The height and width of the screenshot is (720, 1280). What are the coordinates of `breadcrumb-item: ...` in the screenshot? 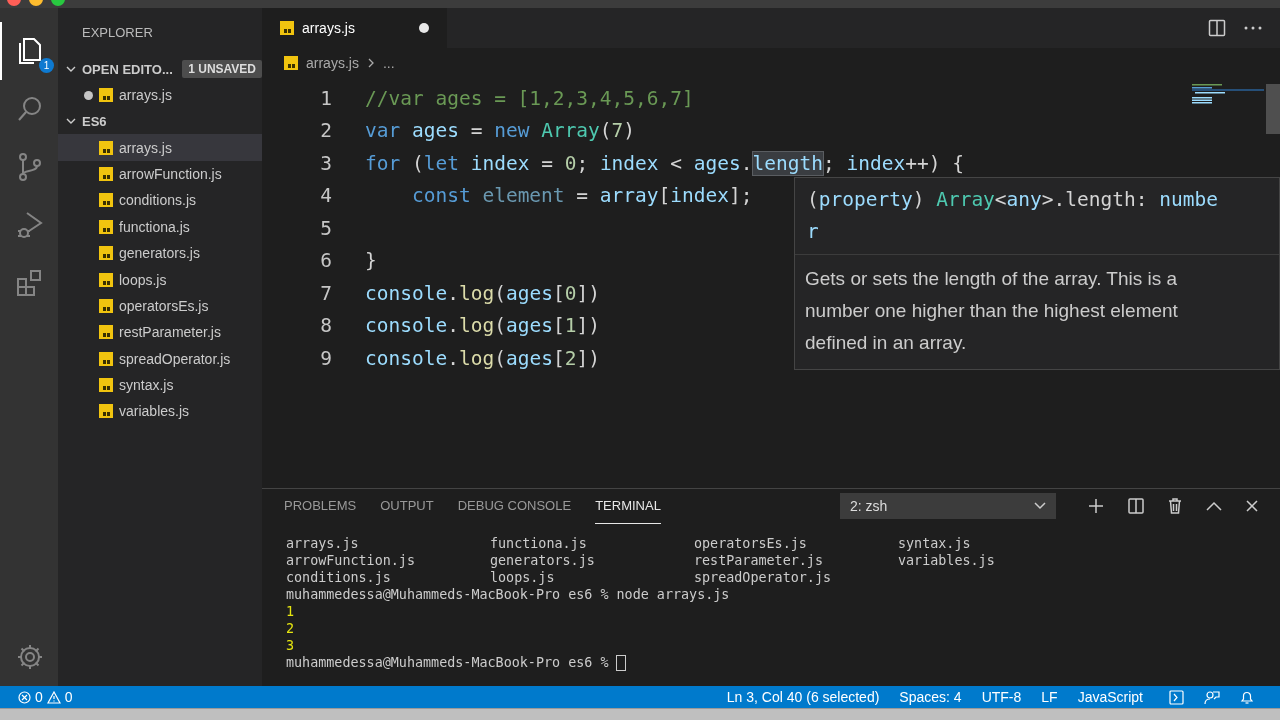 It's located at (388, 63).